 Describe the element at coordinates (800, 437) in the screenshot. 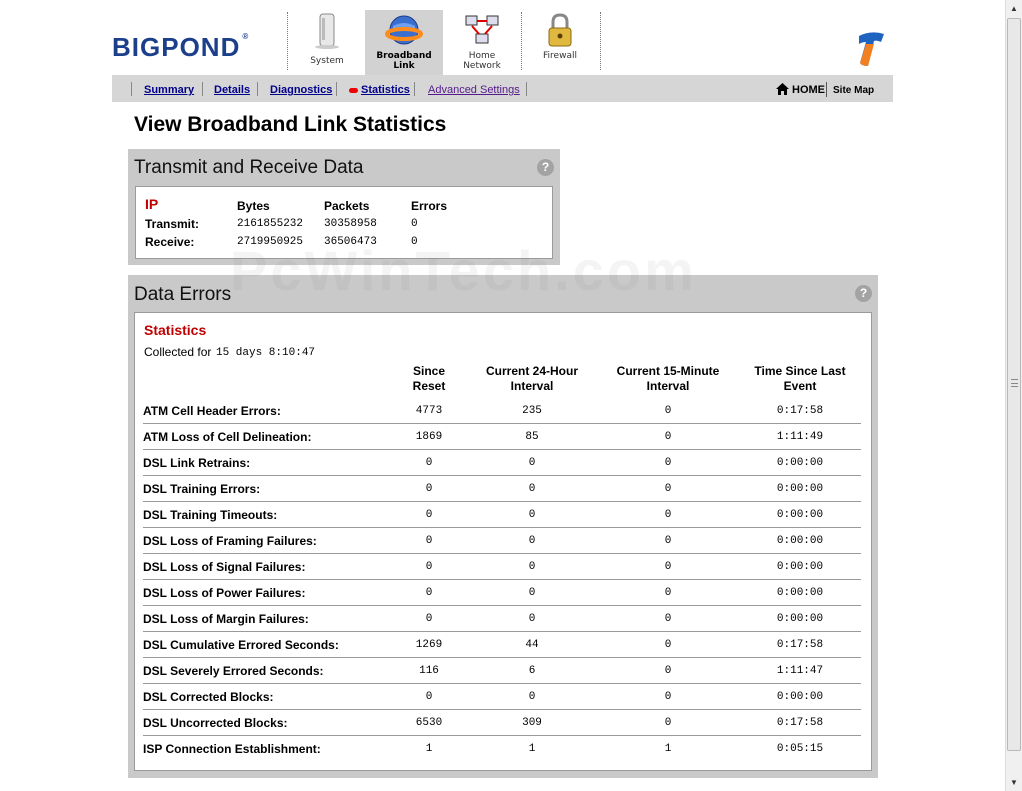

I see `cell-last: 1:11:49` at that location.